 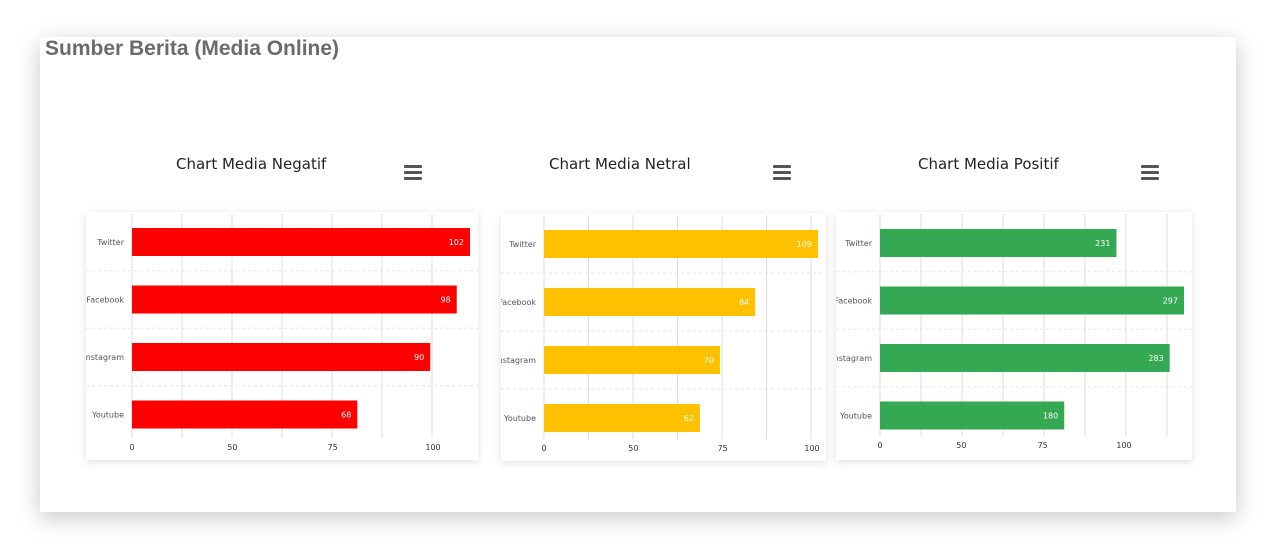 I want to click on chart-title: Chart Media Positif, so click(x=988, y=164).